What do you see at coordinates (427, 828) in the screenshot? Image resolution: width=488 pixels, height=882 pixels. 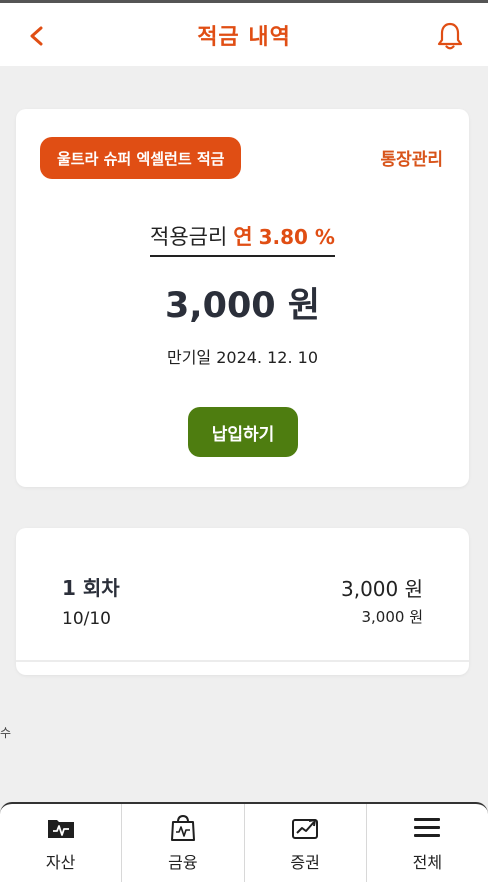 I see `menu-icon` at bounding box center [427, 828].